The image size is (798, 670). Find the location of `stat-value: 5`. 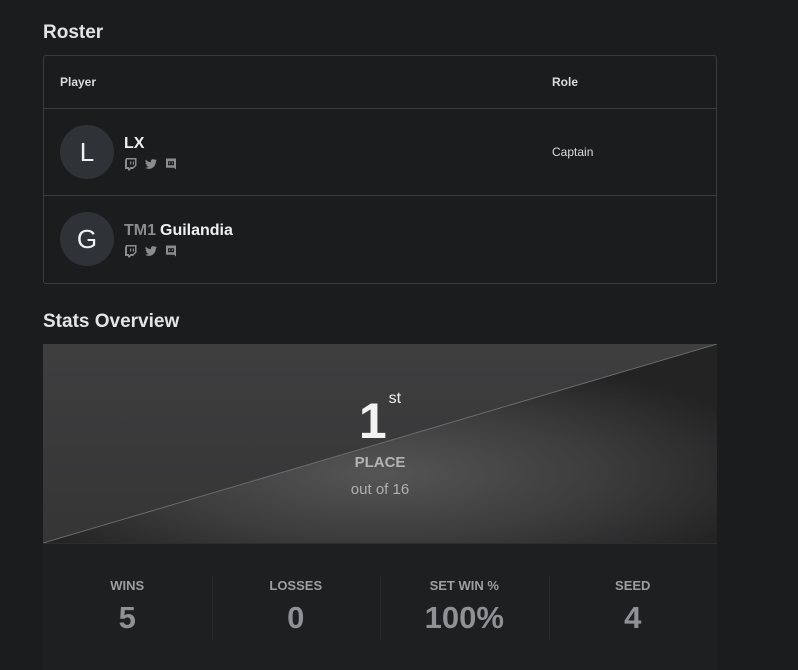

stat-value: 5 is located at coordinates (127, 617).